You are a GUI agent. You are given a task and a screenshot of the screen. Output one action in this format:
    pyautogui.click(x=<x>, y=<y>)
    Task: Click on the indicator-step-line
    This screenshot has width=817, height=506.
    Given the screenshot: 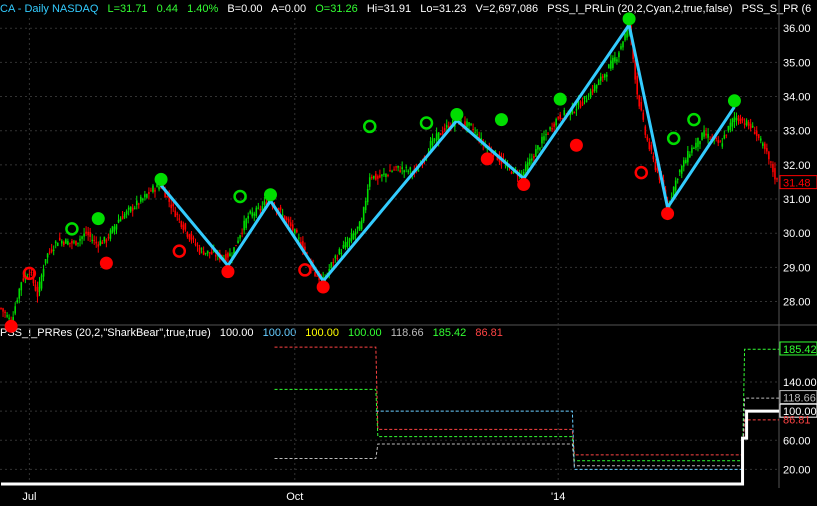 What is the action you would take?
    pyautogui.click(x=527, y=432)
    